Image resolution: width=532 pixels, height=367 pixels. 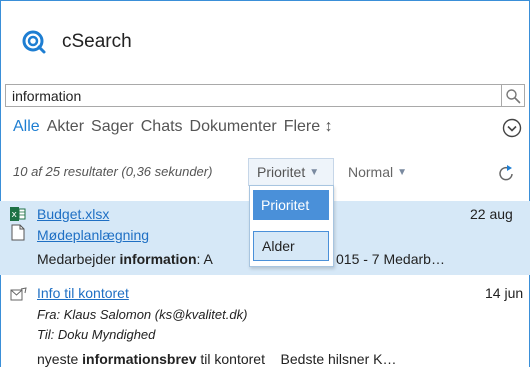 I want to click on result-snippet: Medarbejder information: A, so click(x=125, y=259).